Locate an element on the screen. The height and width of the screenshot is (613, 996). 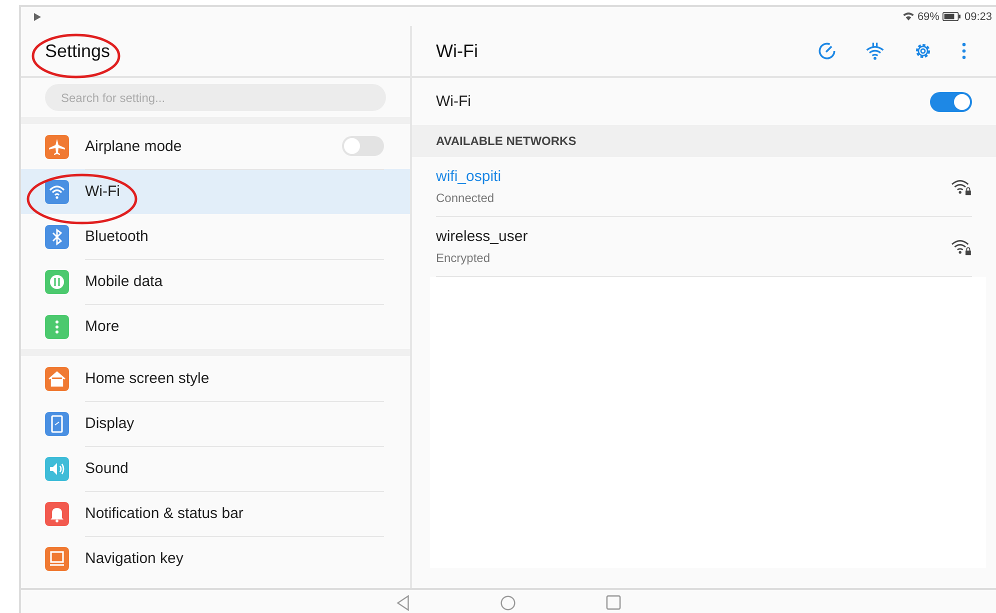
speed-gauge-icon is located at coordinates (827, 51).